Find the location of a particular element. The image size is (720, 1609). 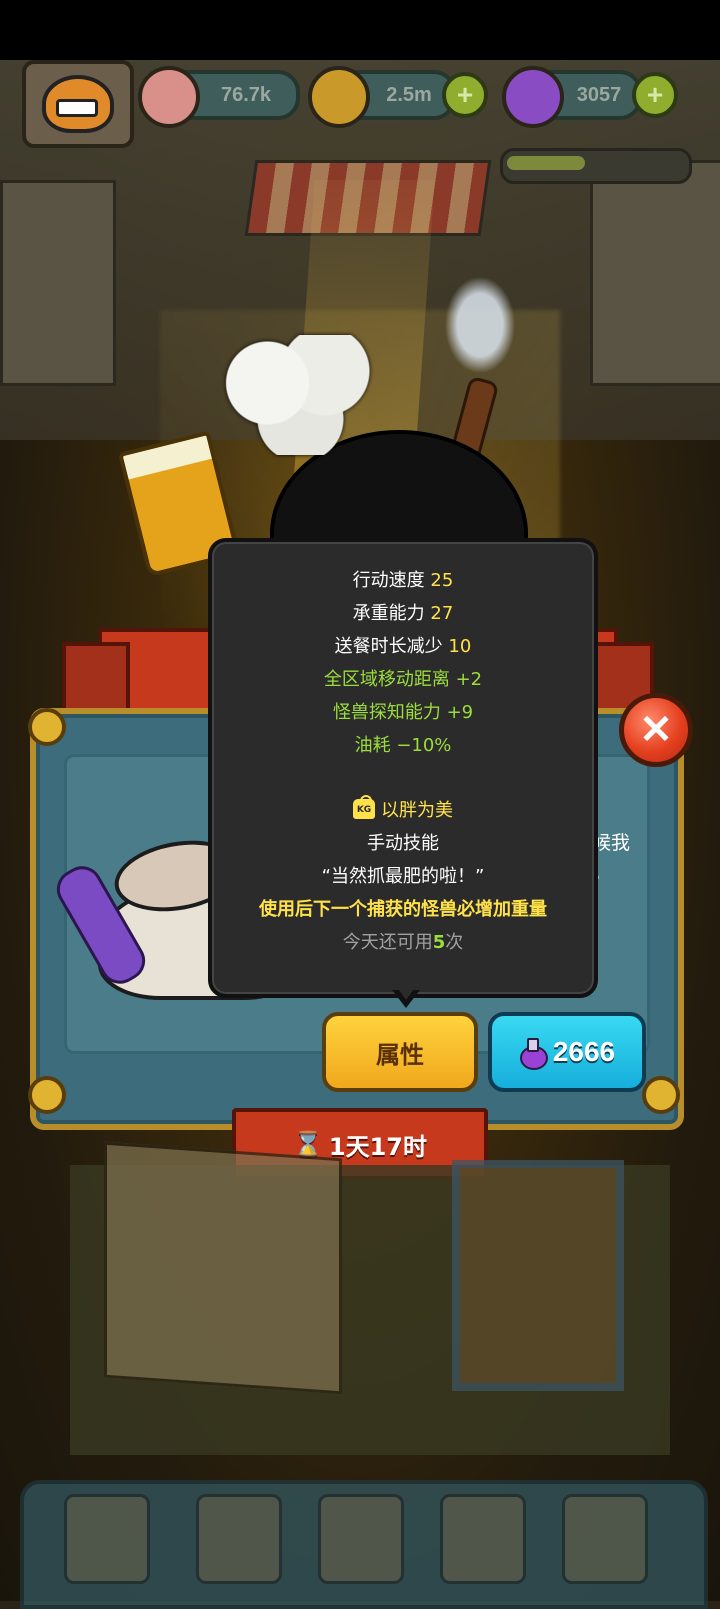

stat-delivery-time: 送餐时长减少 10 is located at coordinates (403, 645).